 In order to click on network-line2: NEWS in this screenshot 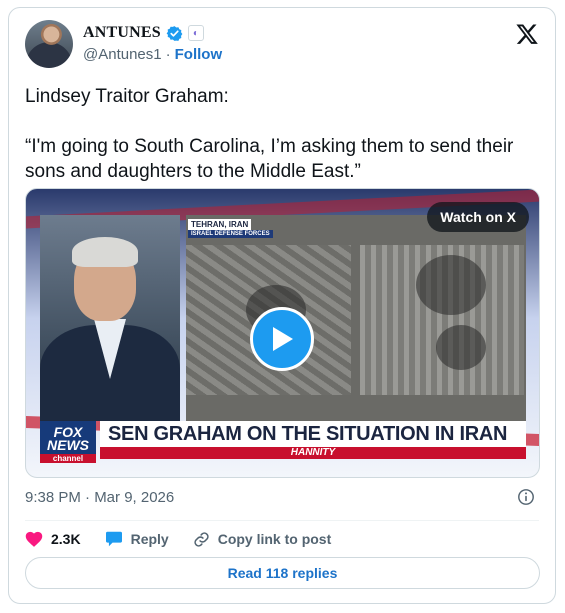, I will do `click(68, 445)`.